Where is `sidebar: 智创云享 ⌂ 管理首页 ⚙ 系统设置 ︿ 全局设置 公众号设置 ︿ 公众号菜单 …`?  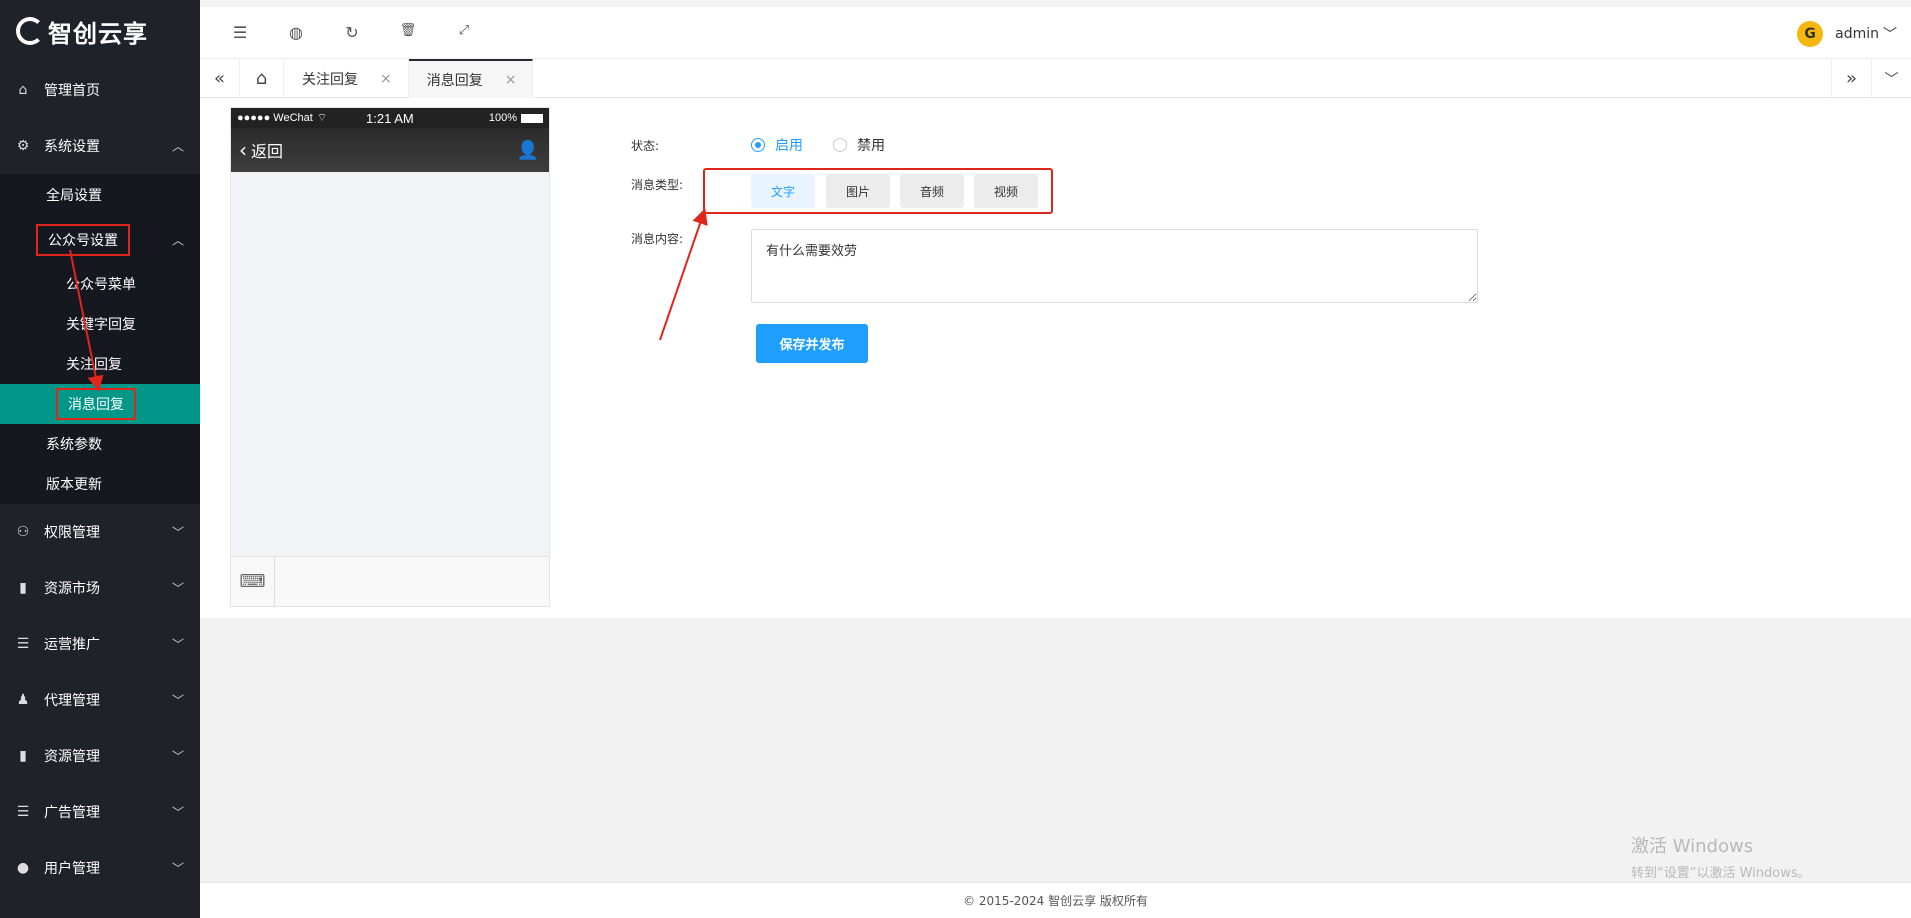 sidebar: 智创云享 ⌂ 管理首页 ⚙ 系统设置 ︿ 全局设置 公众号设置 ︿ 公众号菜单 … is located at coordinates (100, 459).